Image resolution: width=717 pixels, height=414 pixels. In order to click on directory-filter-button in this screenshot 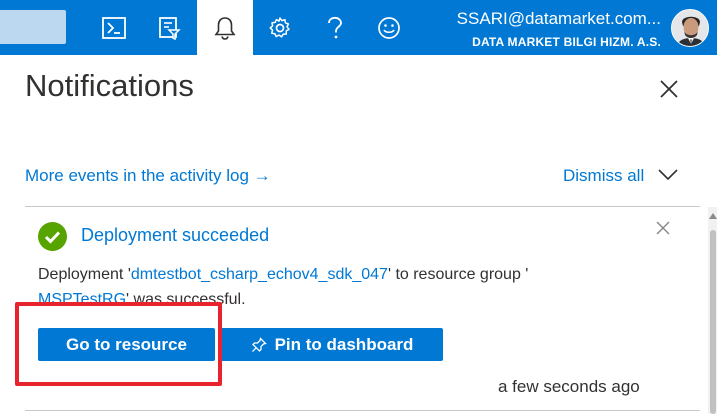, I will do `click(169, 27)`.